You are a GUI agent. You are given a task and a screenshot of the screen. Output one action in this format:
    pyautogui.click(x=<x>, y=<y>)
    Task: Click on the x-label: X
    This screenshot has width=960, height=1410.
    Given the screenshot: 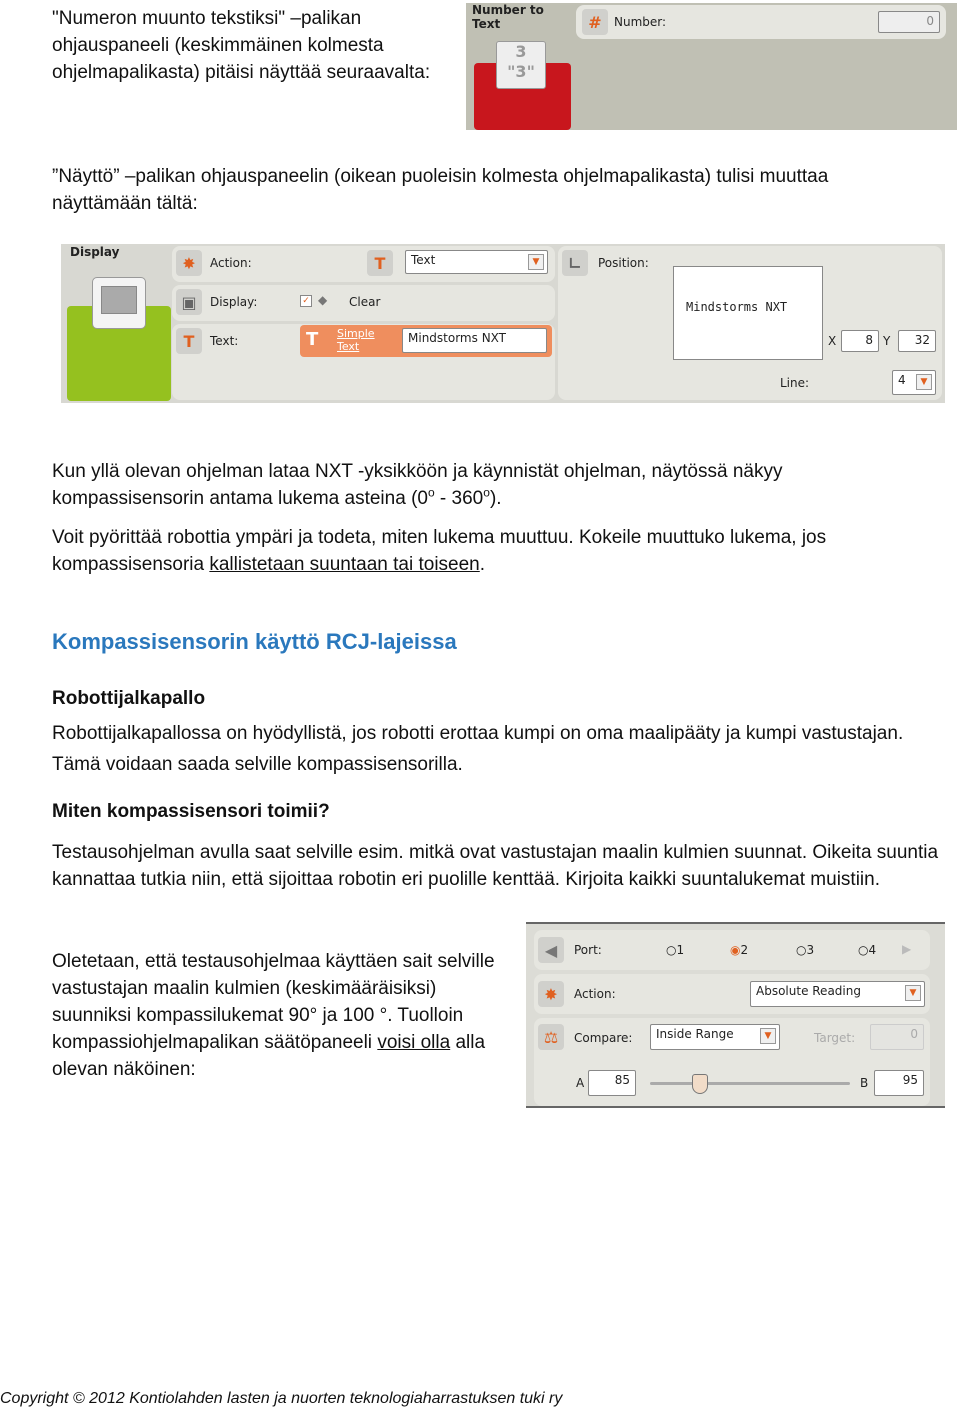 What is the action you would take?
    pyautogui.click(x=832, y=341)
    